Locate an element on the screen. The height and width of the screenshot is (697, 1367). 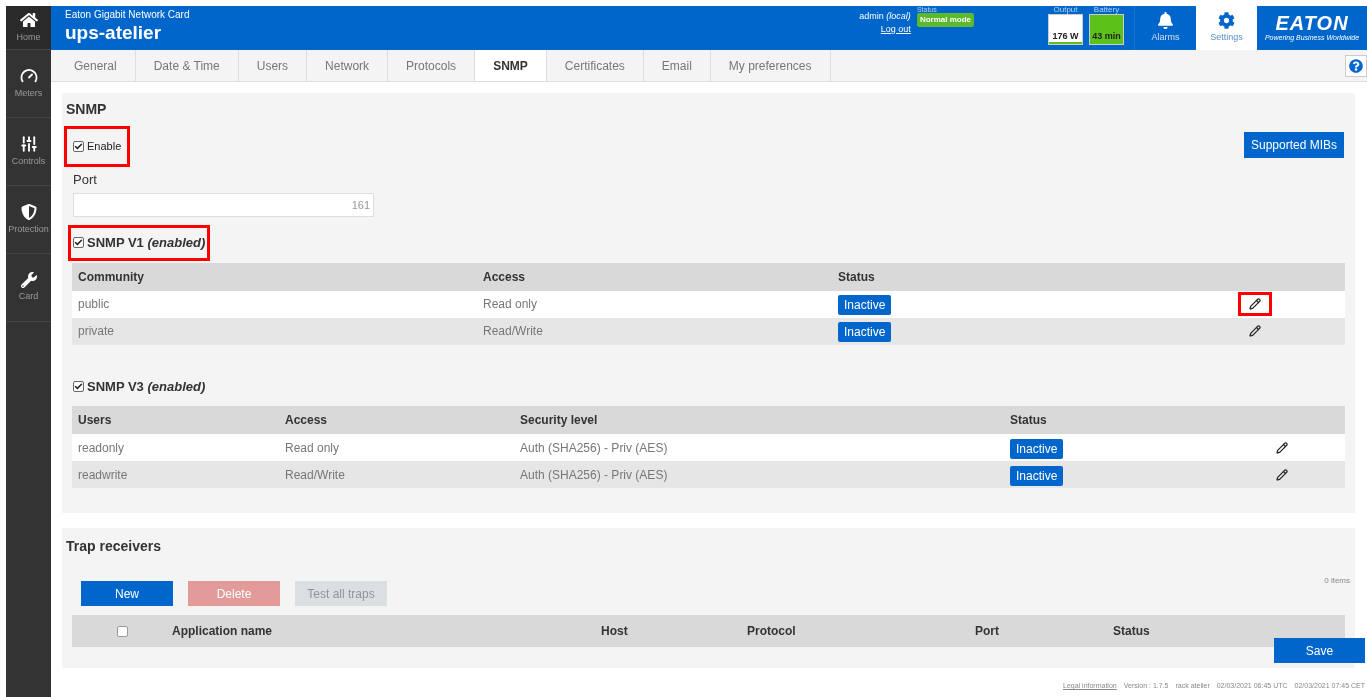
column-header: Community is located at coordinates (111, 277).